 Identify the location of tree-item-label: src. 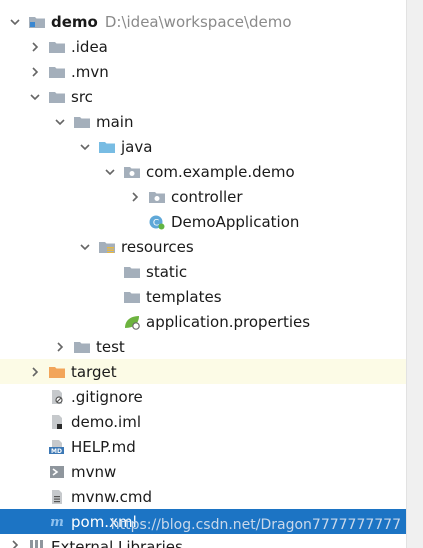
(82, 96).